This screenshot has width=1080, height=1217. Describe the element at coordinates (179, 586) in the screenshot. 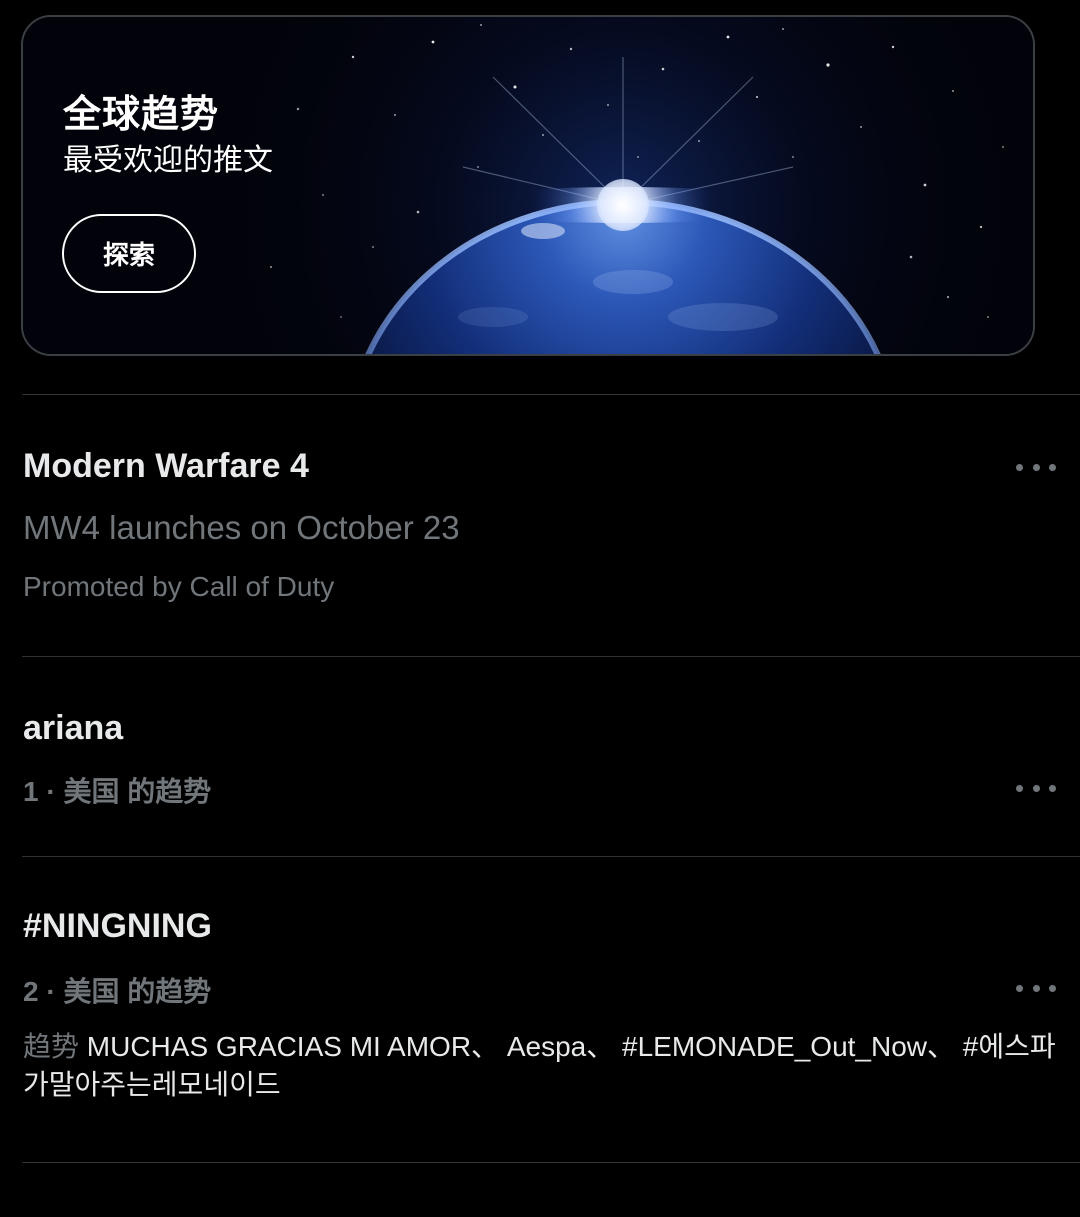

I see `promoted-label: Promoted by Call of Duty` at that location.